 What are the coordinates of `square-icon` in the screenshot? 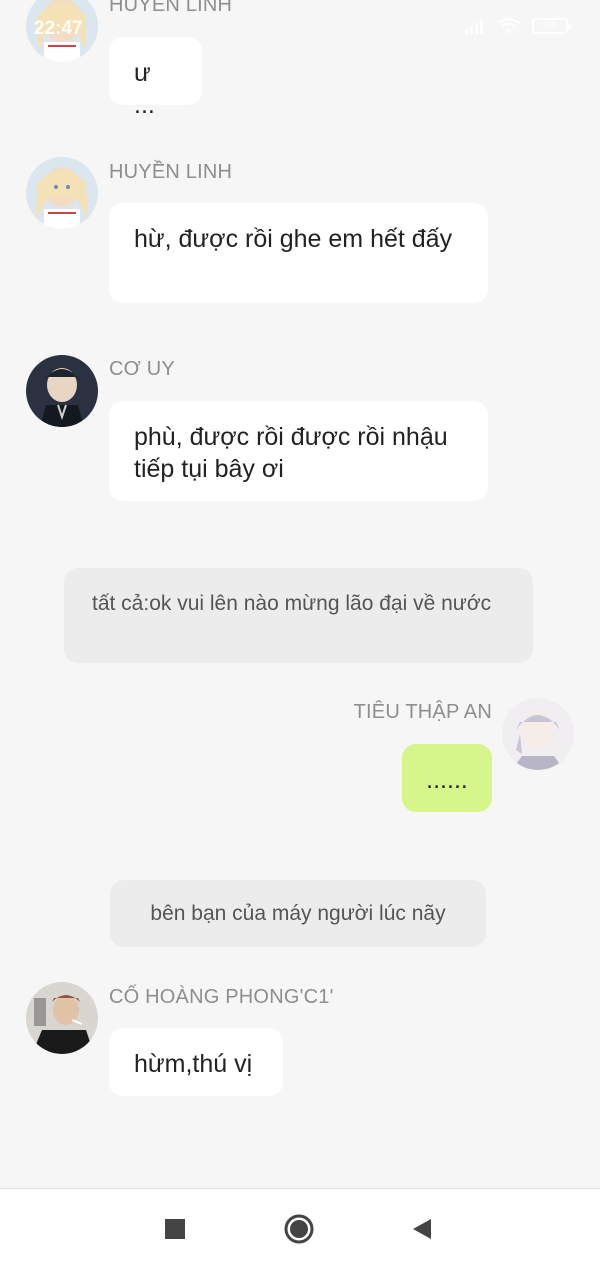 It's located at (175, 1229).